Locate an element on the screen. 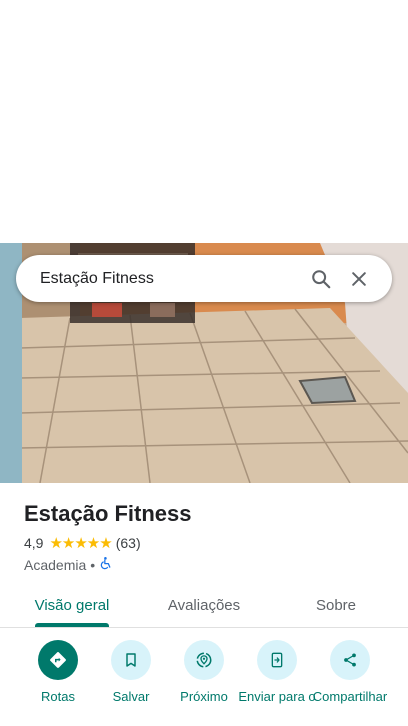 This screenshot has width=408, height=726. bookmark-icon is located at coordinates (131, 660).